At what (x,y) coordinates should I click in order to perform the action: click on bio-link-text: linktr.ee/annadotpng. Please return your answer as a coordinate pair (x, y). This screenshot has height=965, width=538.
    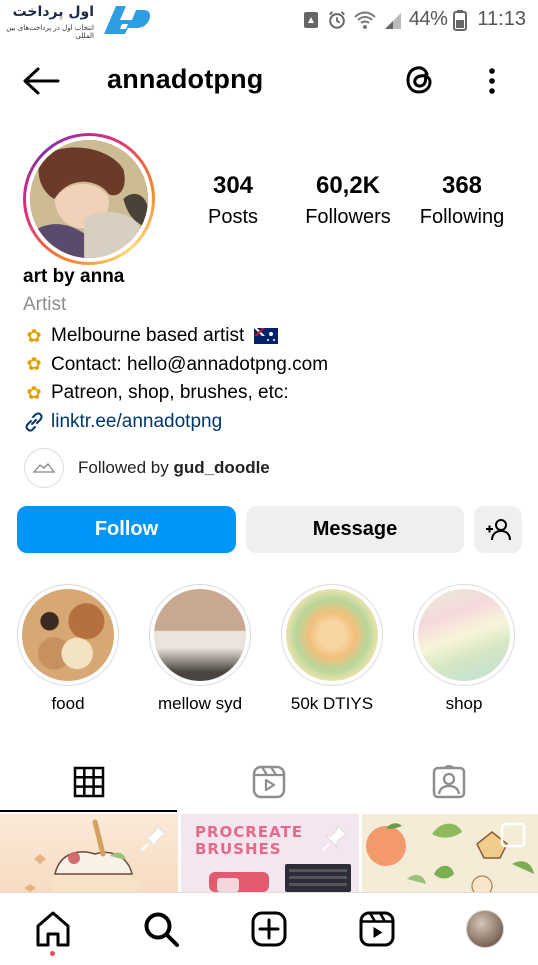
    Looking at the image, I should click on (136, 422).